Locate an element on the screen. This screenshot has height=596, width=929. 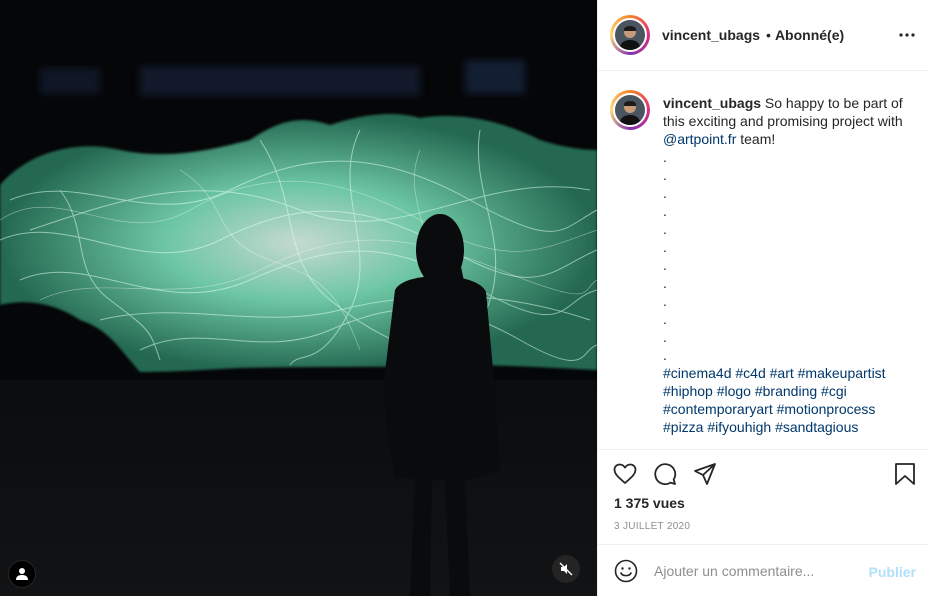
more-options-icon is located at coordinates (907, 35).